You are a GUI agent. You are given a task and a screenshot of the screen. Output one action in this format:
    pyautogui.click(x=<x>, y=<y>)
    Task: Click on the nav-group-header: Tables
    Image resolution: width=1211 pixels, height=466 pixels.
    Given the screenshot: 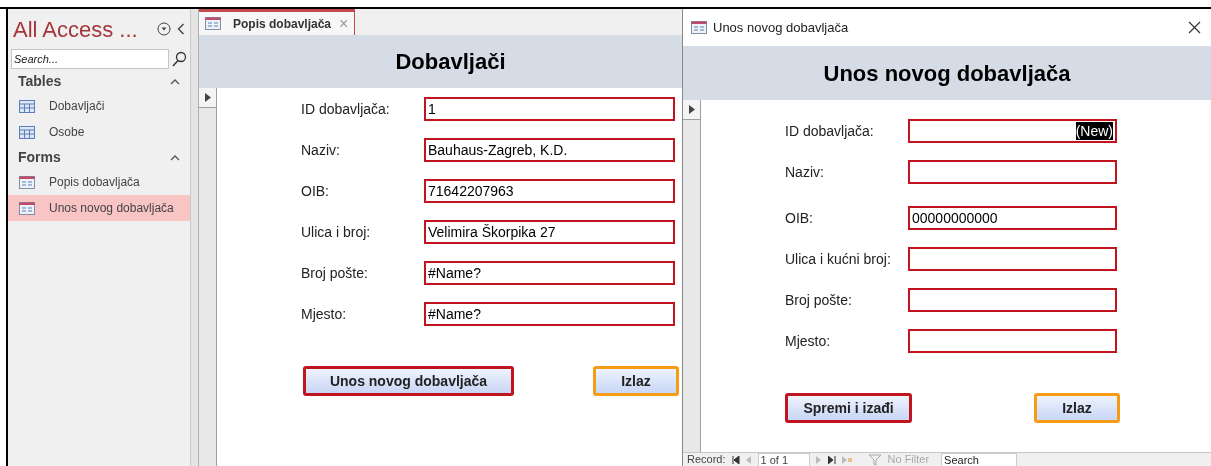 What is the action you would take?
    pyautogui.click(x=40, y=81)
    